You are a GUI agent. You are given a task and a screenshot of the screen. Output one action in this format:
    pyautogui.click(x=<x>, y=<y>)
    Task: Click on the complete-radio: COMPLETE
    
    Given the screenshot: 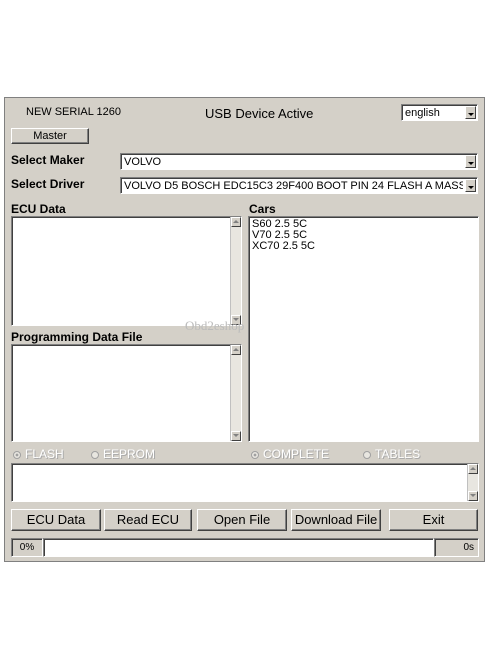 What is the action you would take?
    pyautogui.click(x=290, y=454)
    